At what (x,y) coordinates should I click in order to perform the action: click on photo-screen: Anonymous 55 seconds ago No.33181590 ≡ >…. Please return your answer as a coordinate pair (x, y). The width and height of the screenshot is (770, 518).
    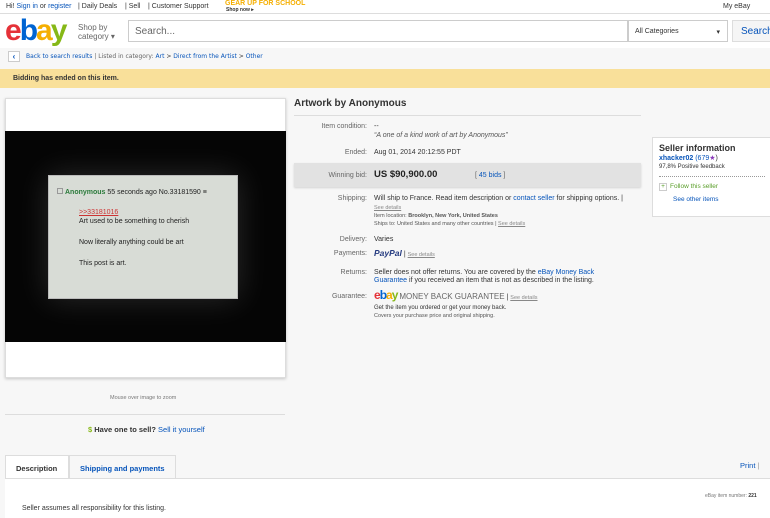
    Looking at the image, I should click on (143, 237).